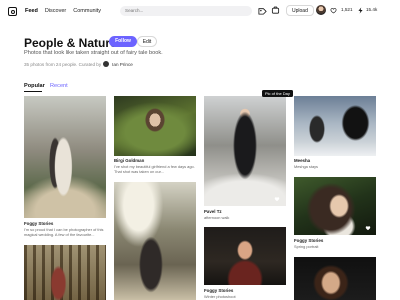 The height and width of the screenshot is (300, 400). I want to click on lightning-icon, so click(360, 10).